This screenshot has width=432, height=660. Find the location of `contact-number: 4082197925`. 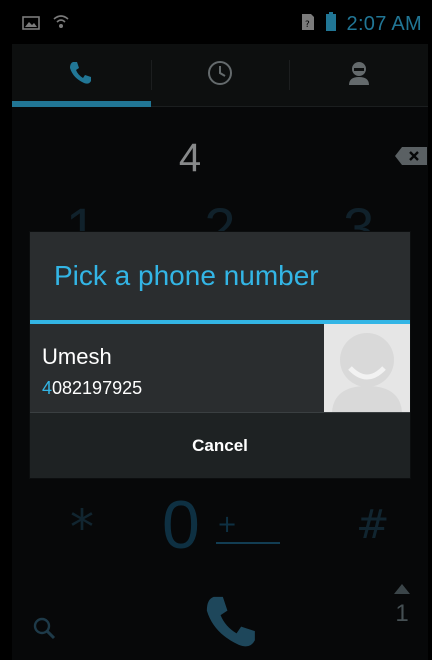

contact-number: 4082197925 is located at coordinates (92, 388).